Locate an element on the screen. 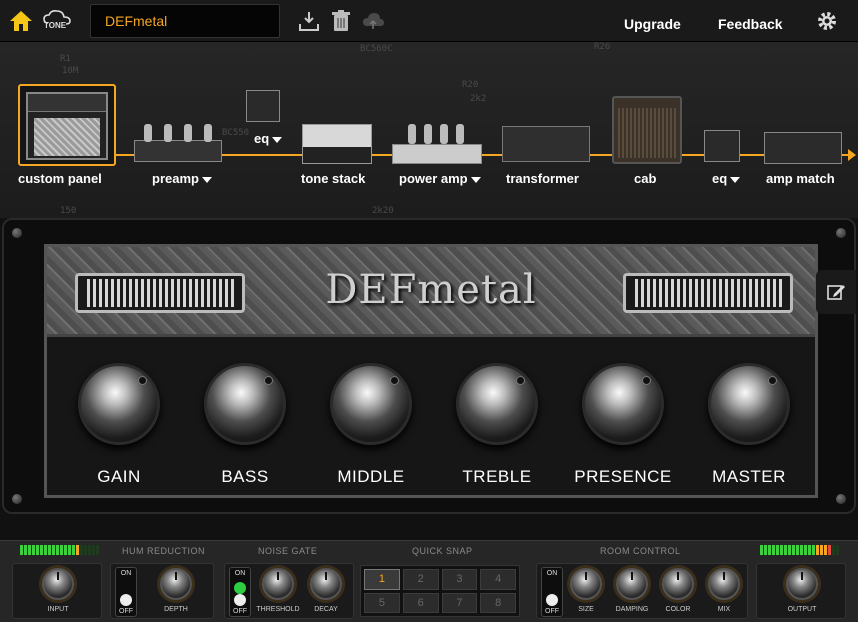 This screenshot has height=622, width=858. upgrade-link: Upgrade is located at coordinates (652, 24).